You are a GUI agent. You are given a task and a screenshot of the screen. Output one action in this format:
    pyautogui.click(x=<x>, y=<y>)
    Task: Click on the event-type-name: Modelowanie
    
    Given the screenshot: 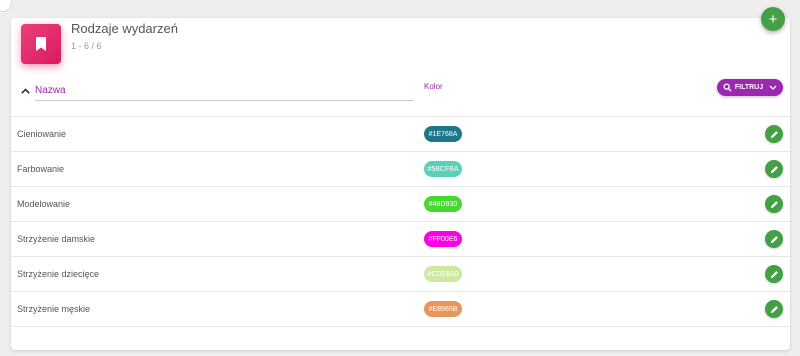 What is the action you would take?
    pyautogui.click(x=44, y=204)
    